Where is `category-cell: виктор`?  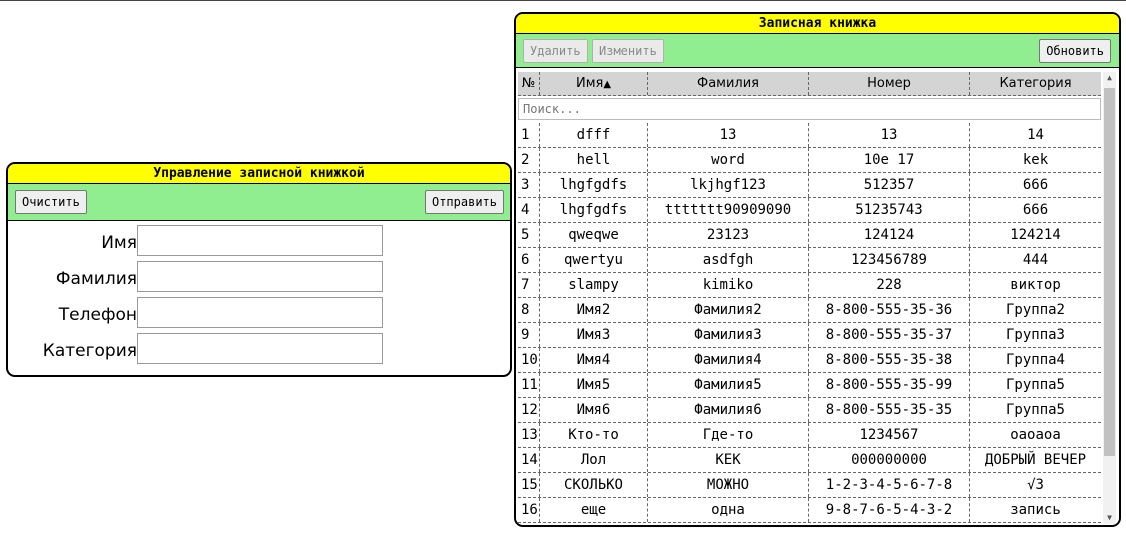 category-cell: виктор is located at coordinates (1035, 285).